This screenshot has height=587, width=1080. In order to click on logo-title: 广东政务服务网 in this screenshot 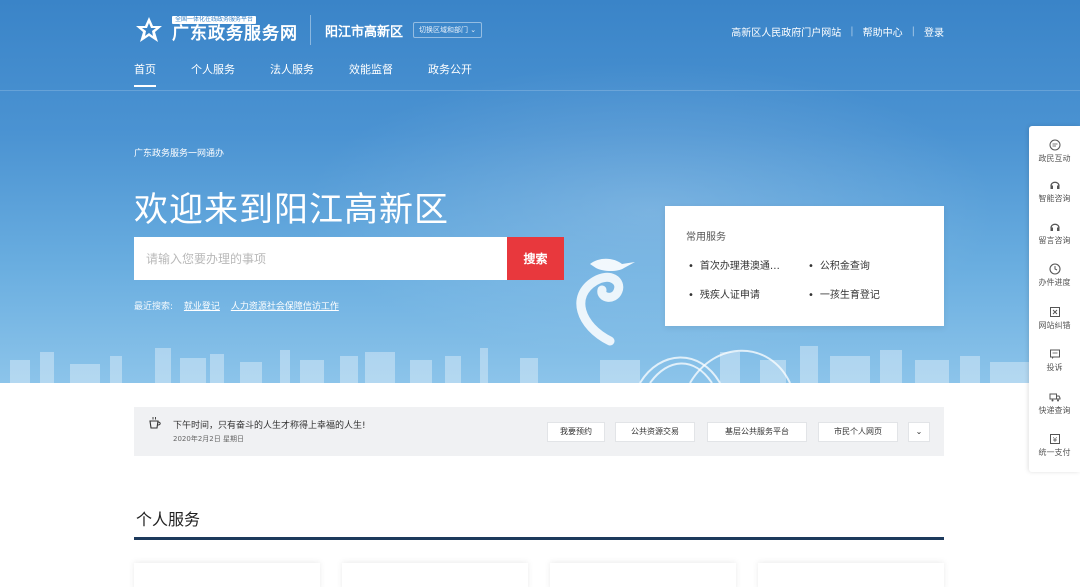, I will do `click(235, 34)`.